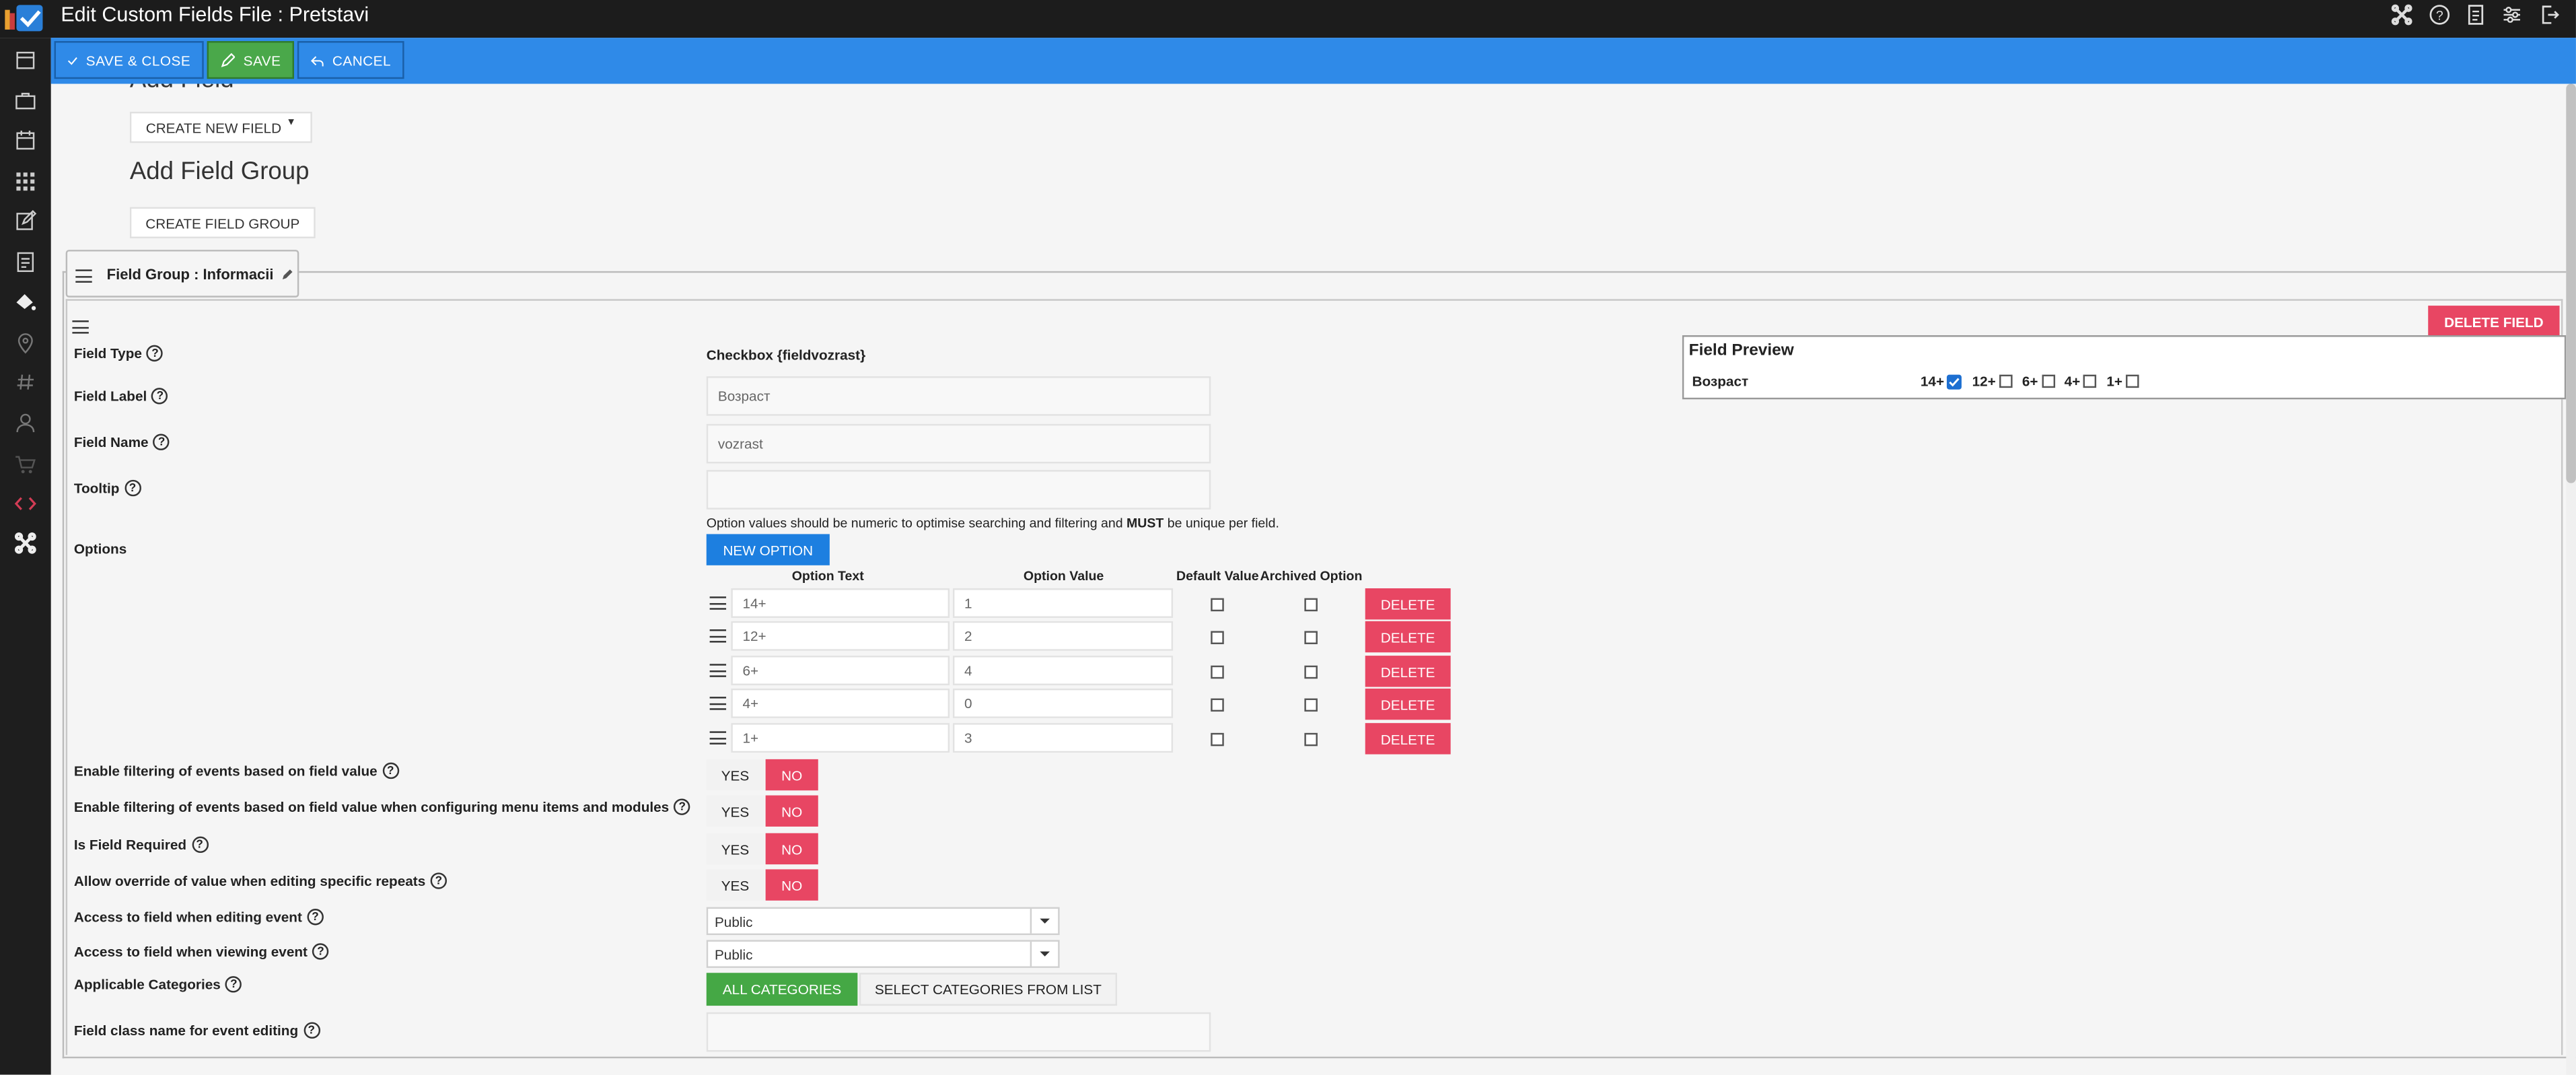 The height and width of the screenshot is (1075, 2576). I want to click on map-pin-icon, so click(25, 343).